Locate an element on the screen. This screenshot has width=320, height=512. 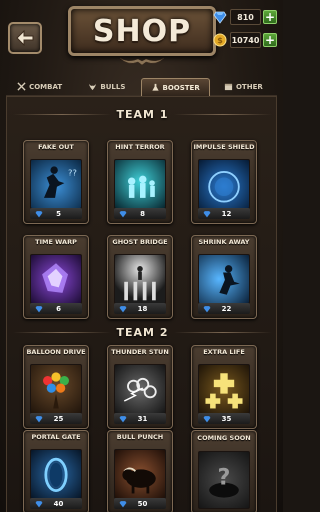
price-value: 18 is located at coordinates (142, 308).